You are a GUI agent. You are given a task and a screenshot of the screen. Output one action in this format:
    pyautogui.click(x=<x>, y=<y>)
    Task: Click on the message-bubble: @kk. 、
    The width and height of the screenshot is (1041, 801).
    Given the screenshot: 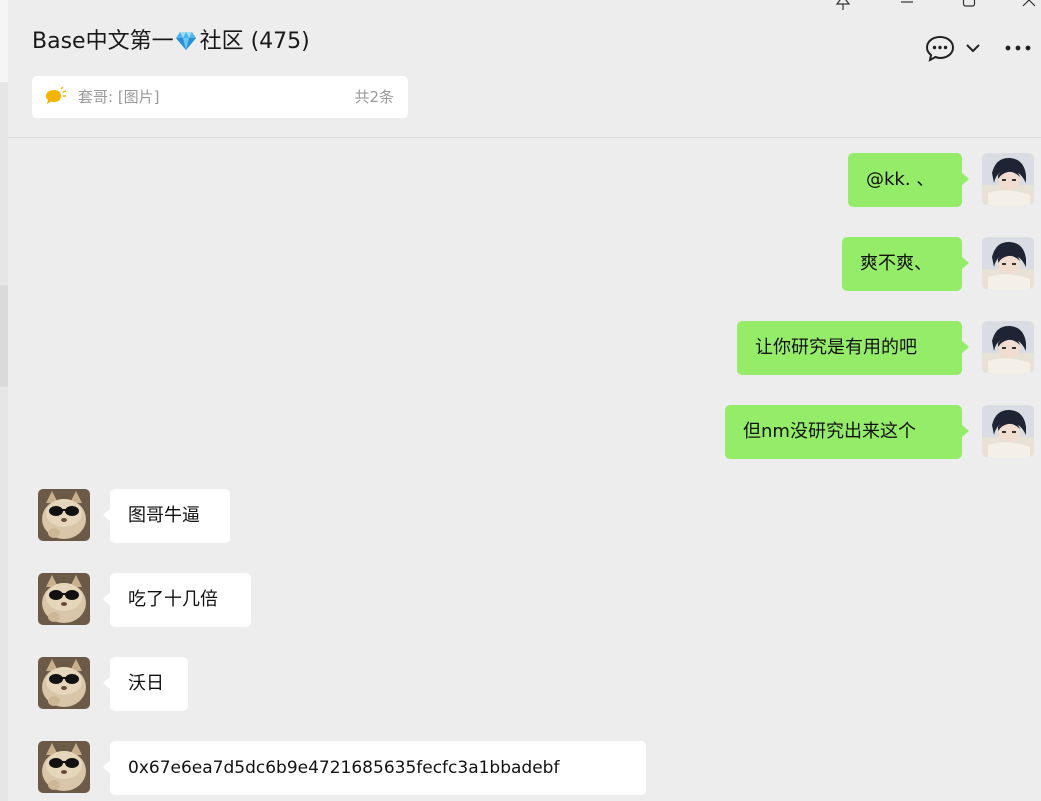 What is the action you would take?
    pyautogui.click(x=908, y=180)
    